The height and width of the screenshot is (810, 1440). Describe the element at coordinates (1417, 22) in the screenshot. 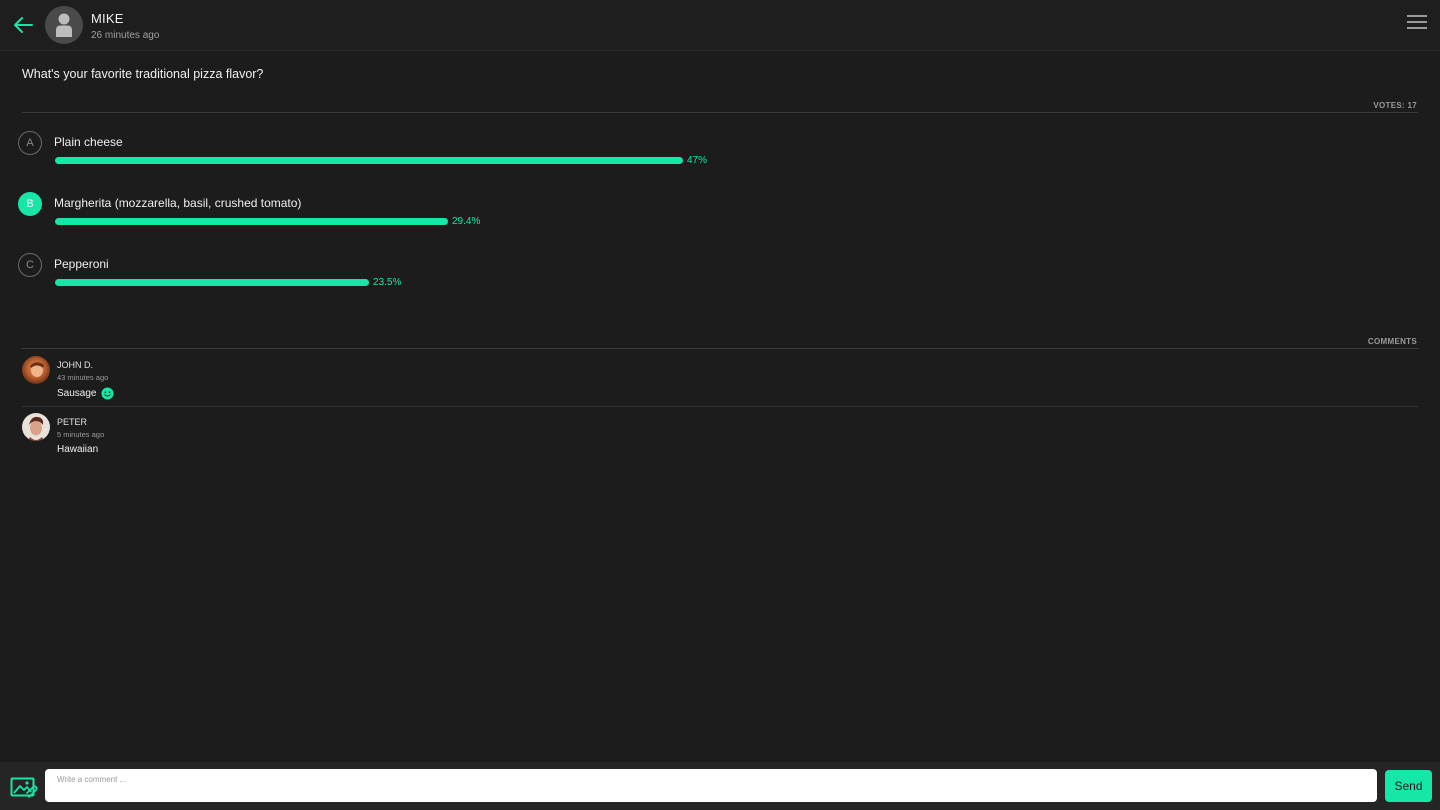

I see `hamburger-menu-icon` at that location.